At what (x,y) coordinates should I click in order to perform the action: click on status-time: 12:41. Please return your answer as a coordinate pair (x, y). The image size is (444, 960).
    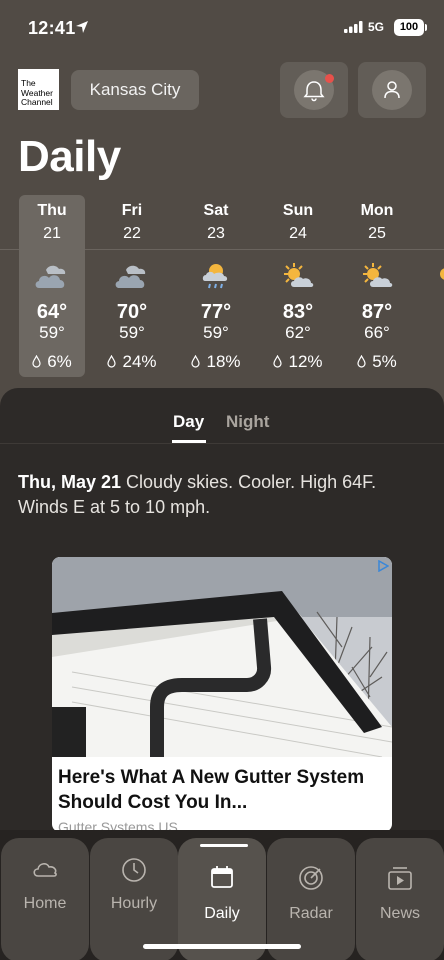
    Looking at the image, I should click on (52, 28).